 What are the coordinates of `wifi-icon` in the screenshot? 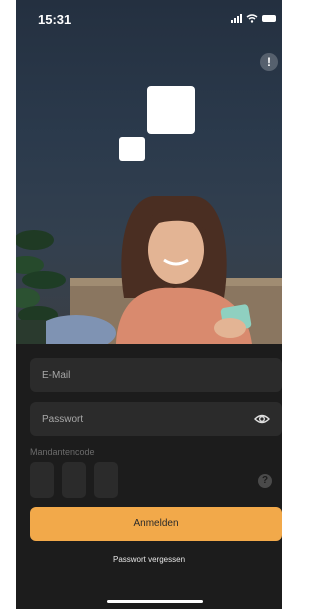 It's located at (252, 18).